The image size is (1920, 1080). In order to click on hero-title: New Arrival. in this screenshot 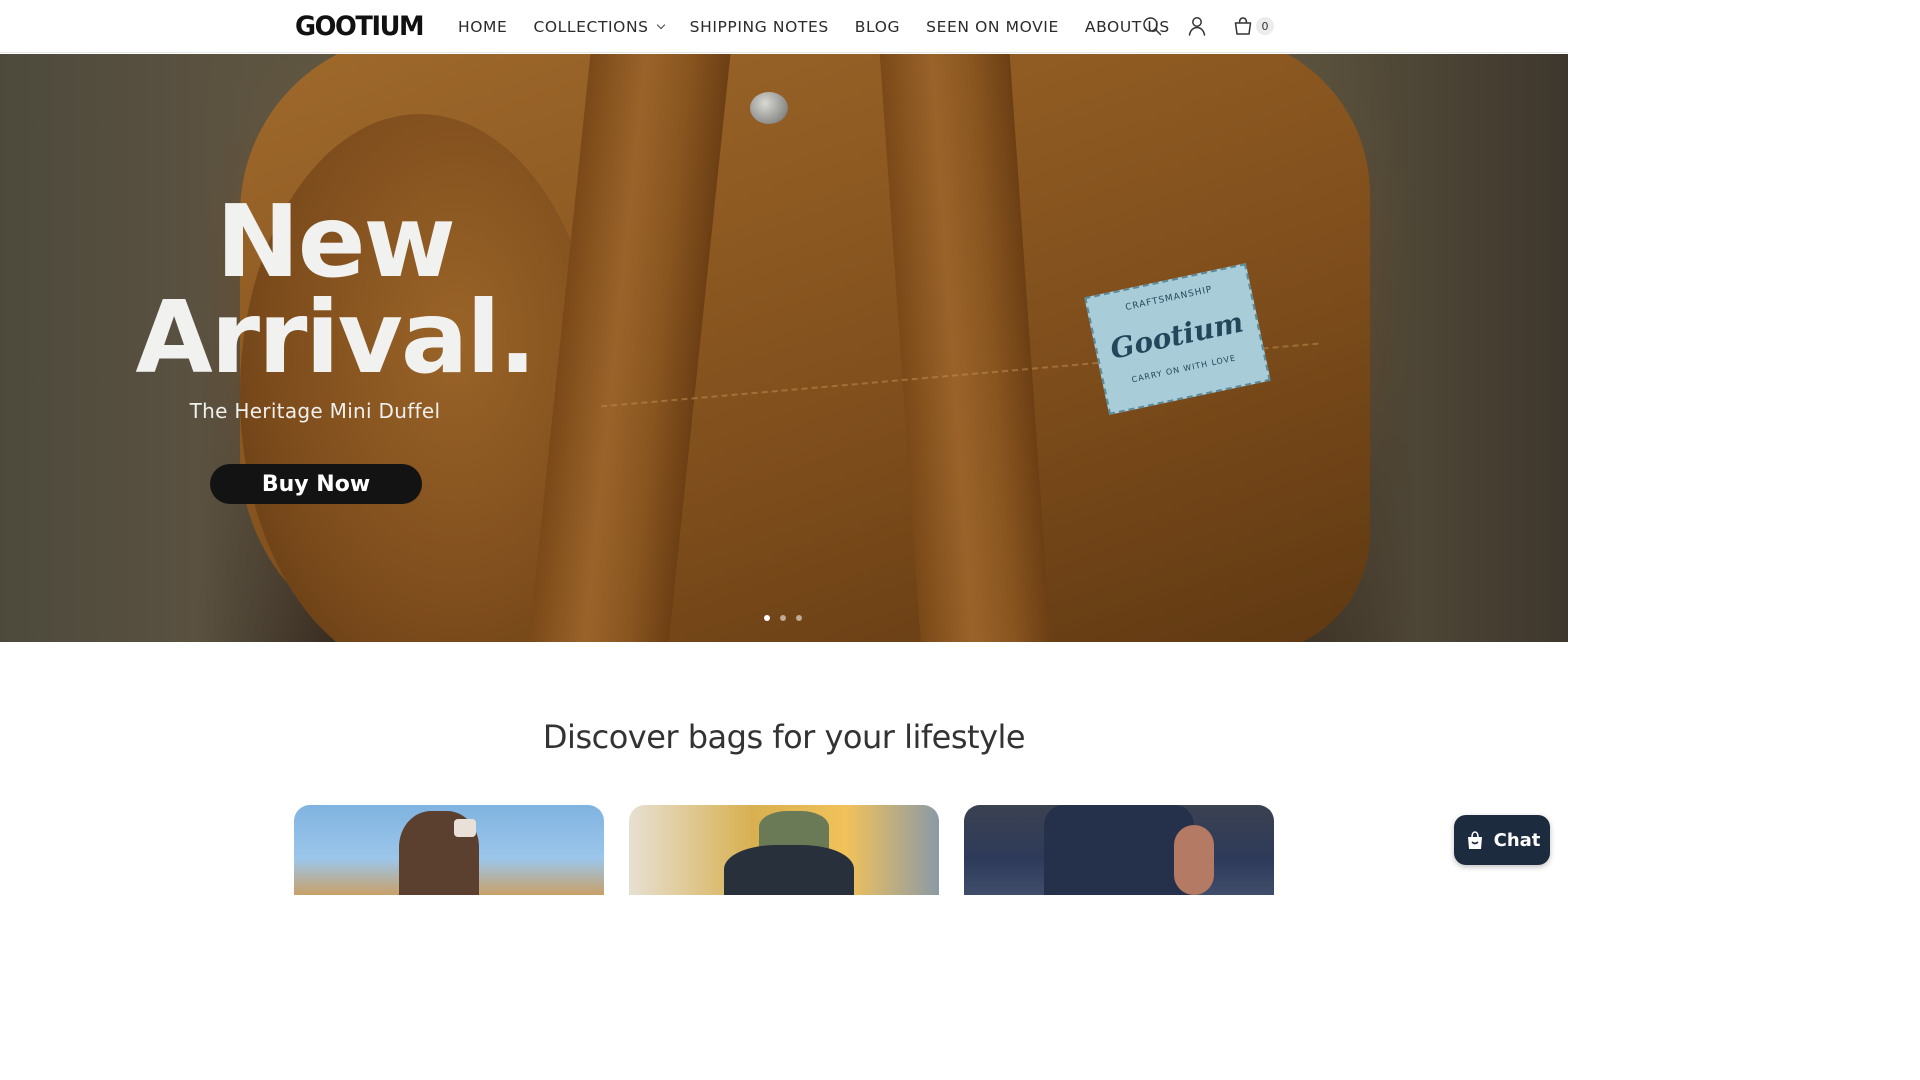, I will do `click(335, 289)`.